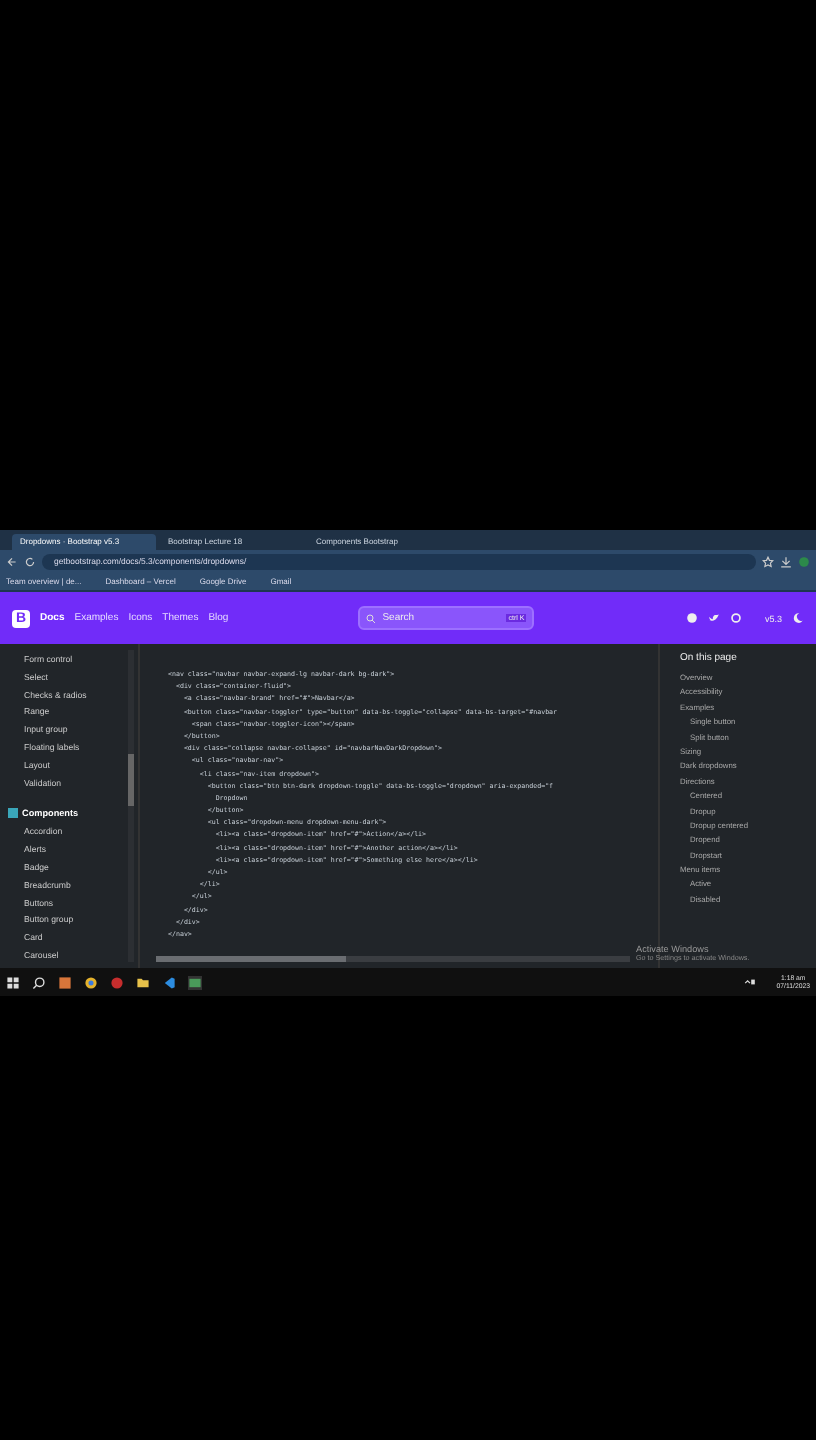  What do you see at coordinates (798, 618) in the screenshot?
I see `moon-icon` at bounding box center [798, 618].